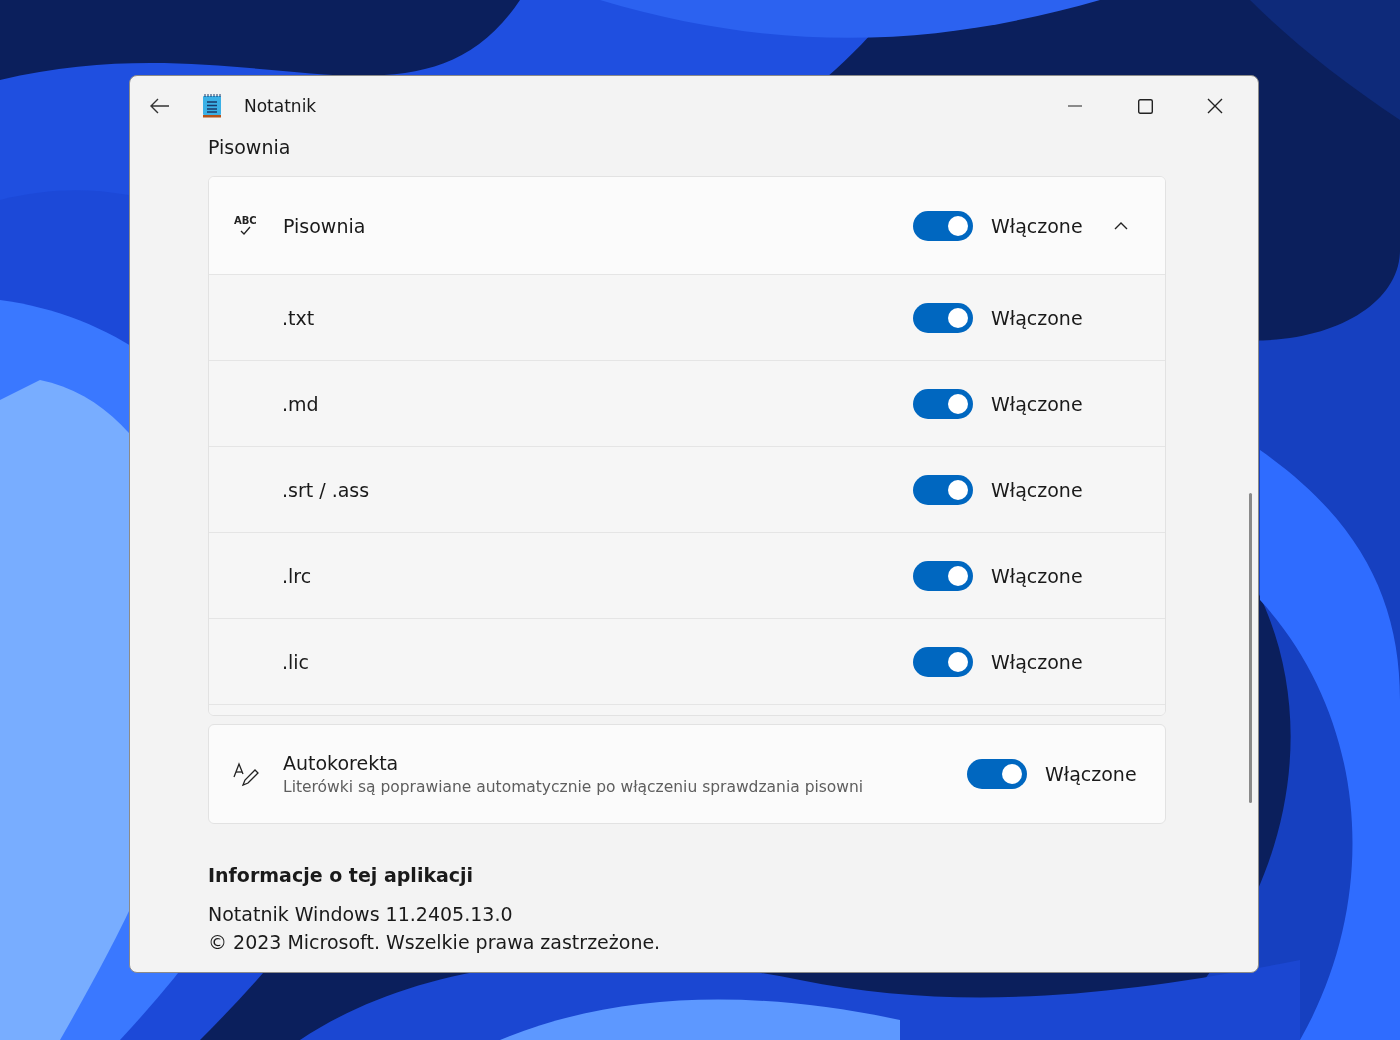 The height and width of the screenshot is (1040, 1400). I want to click on file-type-label: .lrc, so click(297, 575).